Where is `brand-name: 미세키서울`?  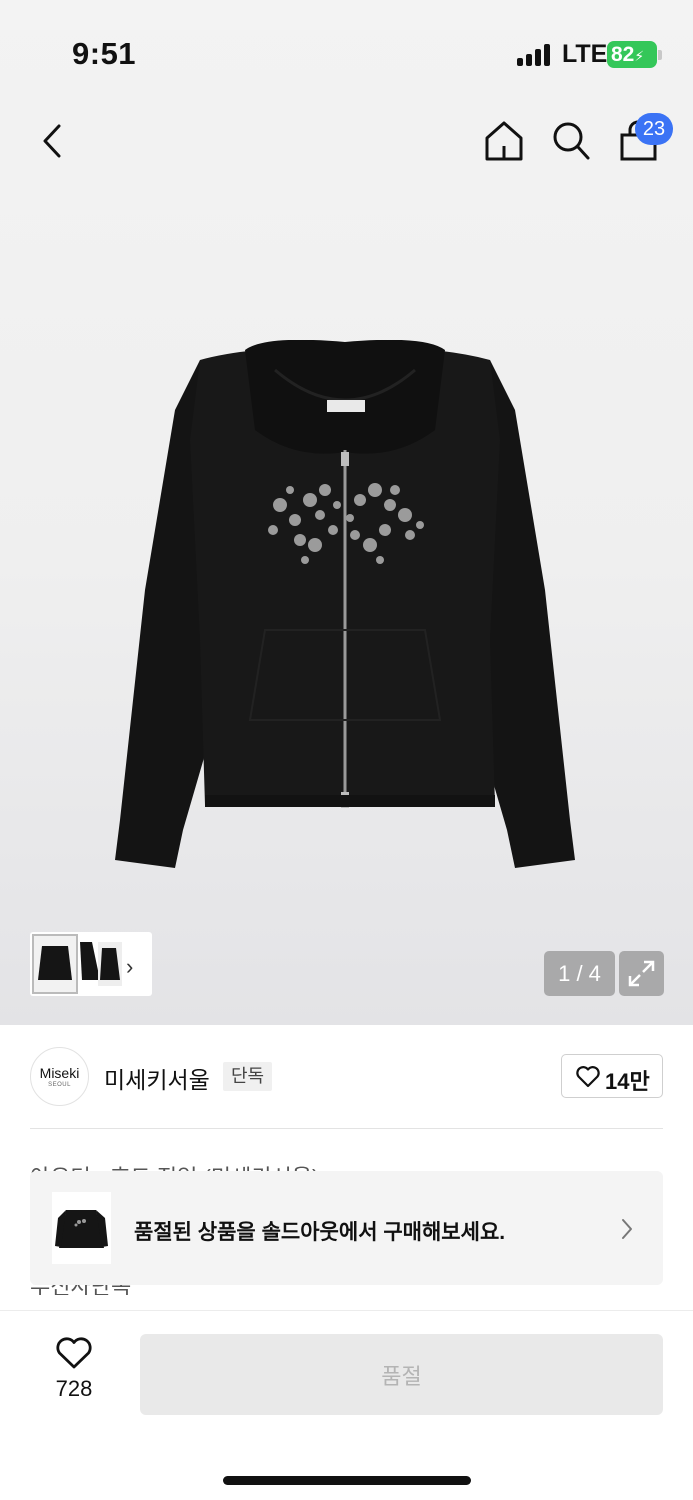
brand-name: 미세키서울 is located at coordinates (157, 1078).